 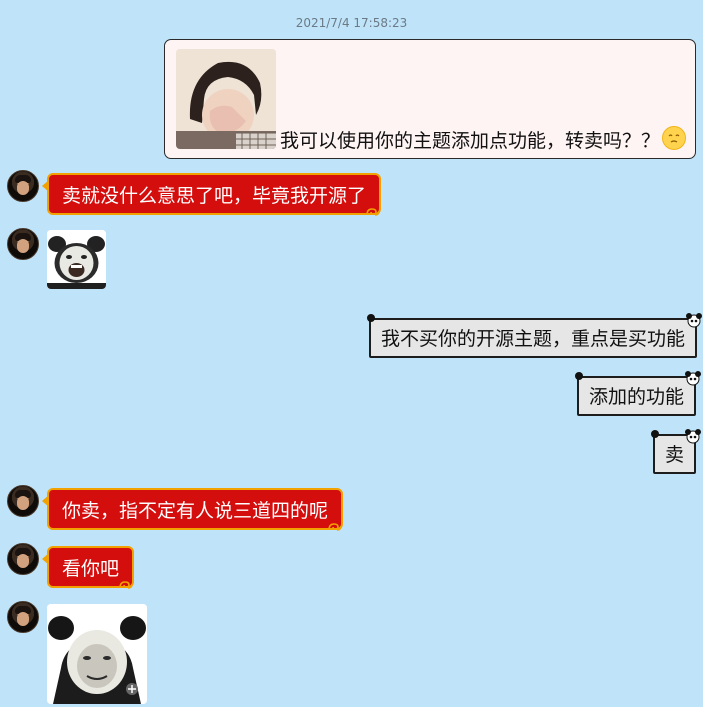 I want to click on message-text: 看你吧, so click(x=91, y=569).